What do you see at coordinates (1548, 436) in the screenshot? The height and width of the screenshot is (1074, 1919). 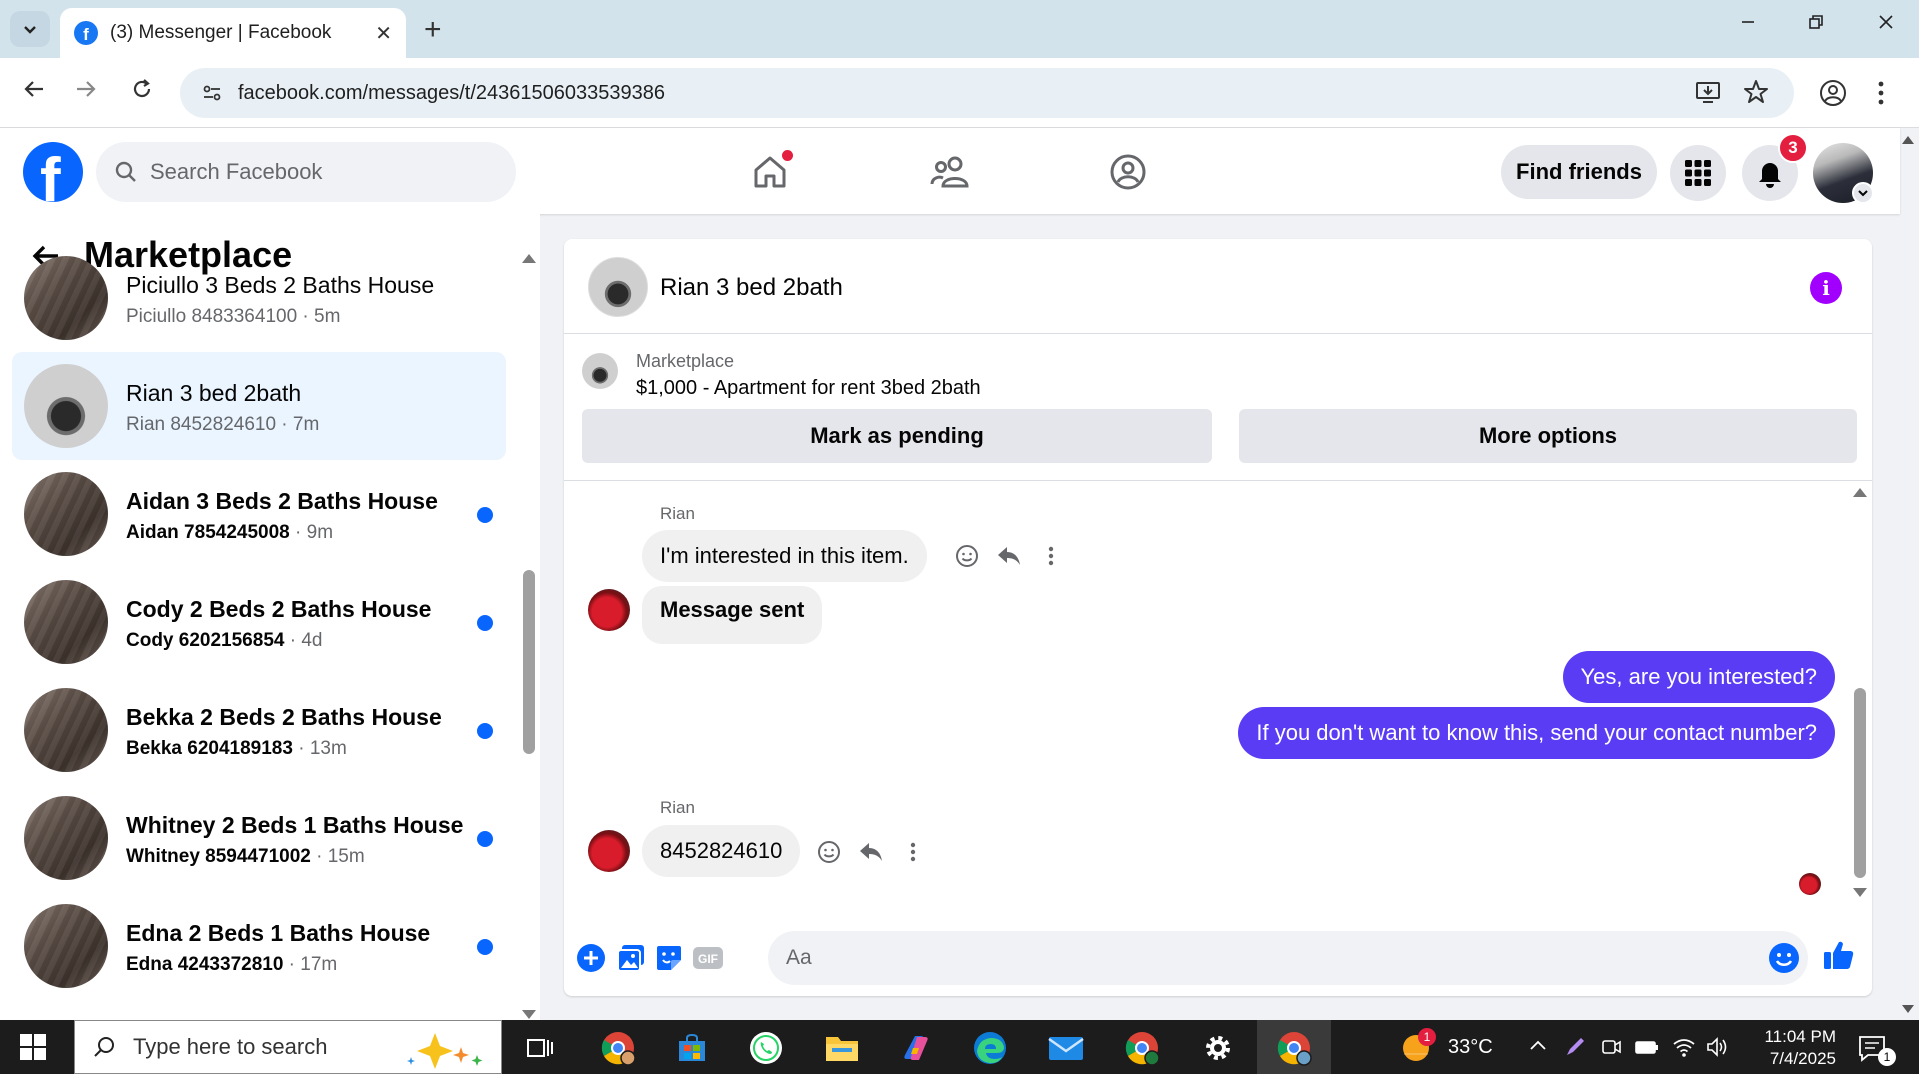 I see `more-options-button: More options` at bounding box center [1548, 436].